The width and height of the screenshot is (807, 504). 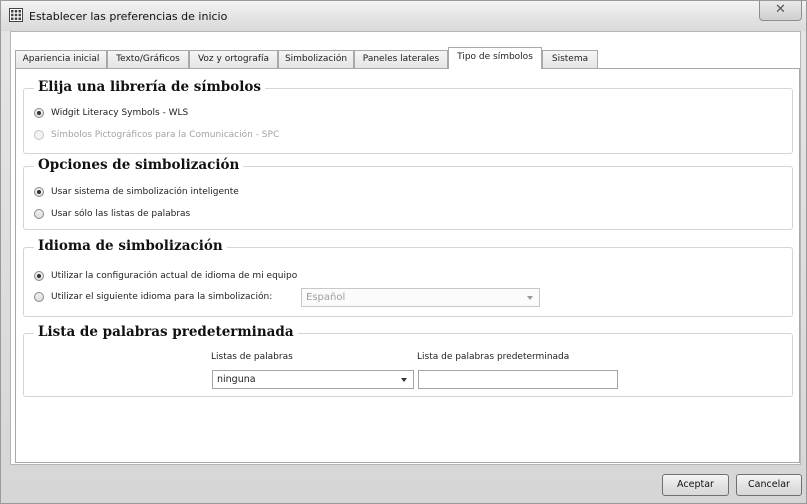 I want to click on radio-wls: Widgit Literacy Symbols - WLS, so click(x=111, y=113).